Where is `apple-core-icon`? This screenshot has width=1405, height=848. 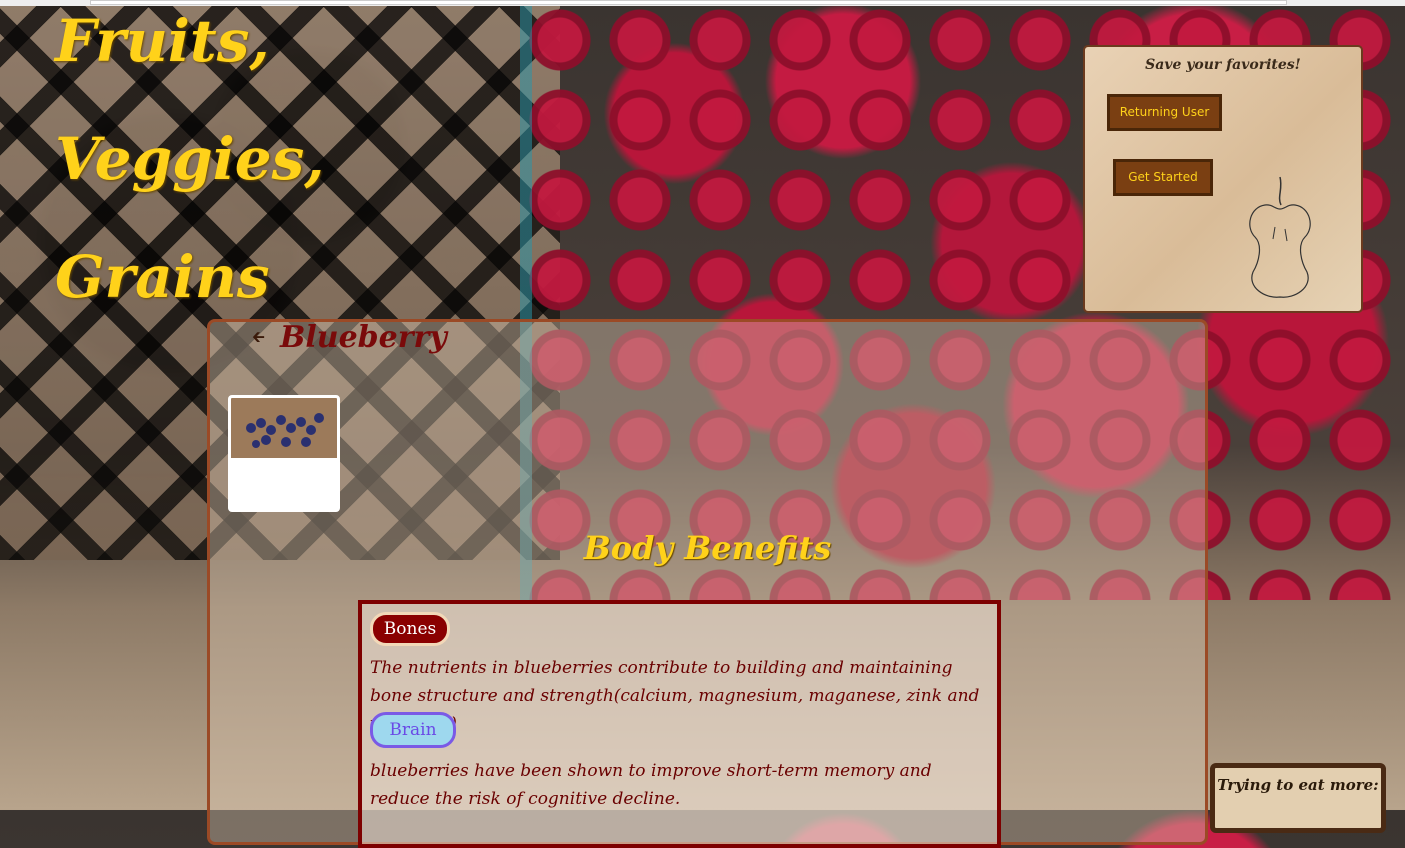
apple-core-icon is located at coordinates (1280, 237).